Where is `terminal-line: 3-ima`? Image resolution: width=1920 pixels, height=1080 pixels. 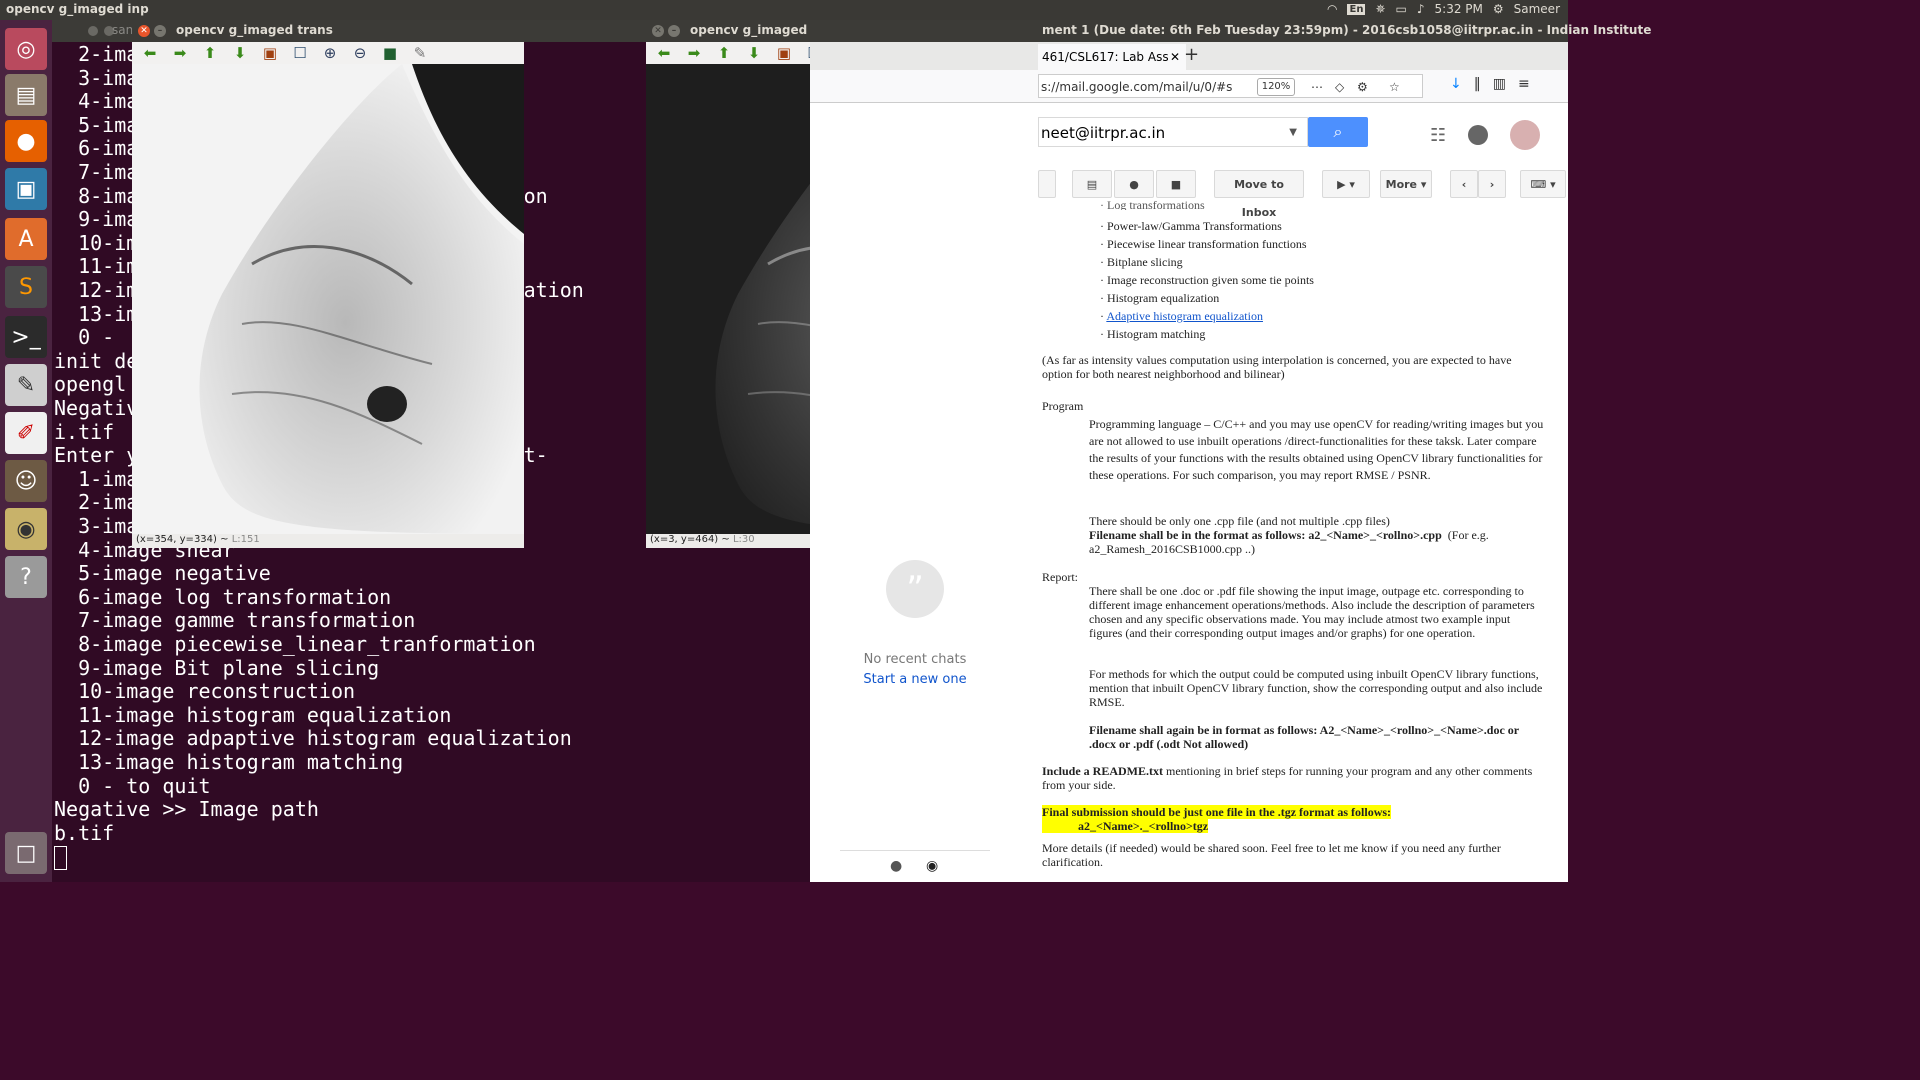
terminal-line: 3-ima is located at coordinates (96, 77).